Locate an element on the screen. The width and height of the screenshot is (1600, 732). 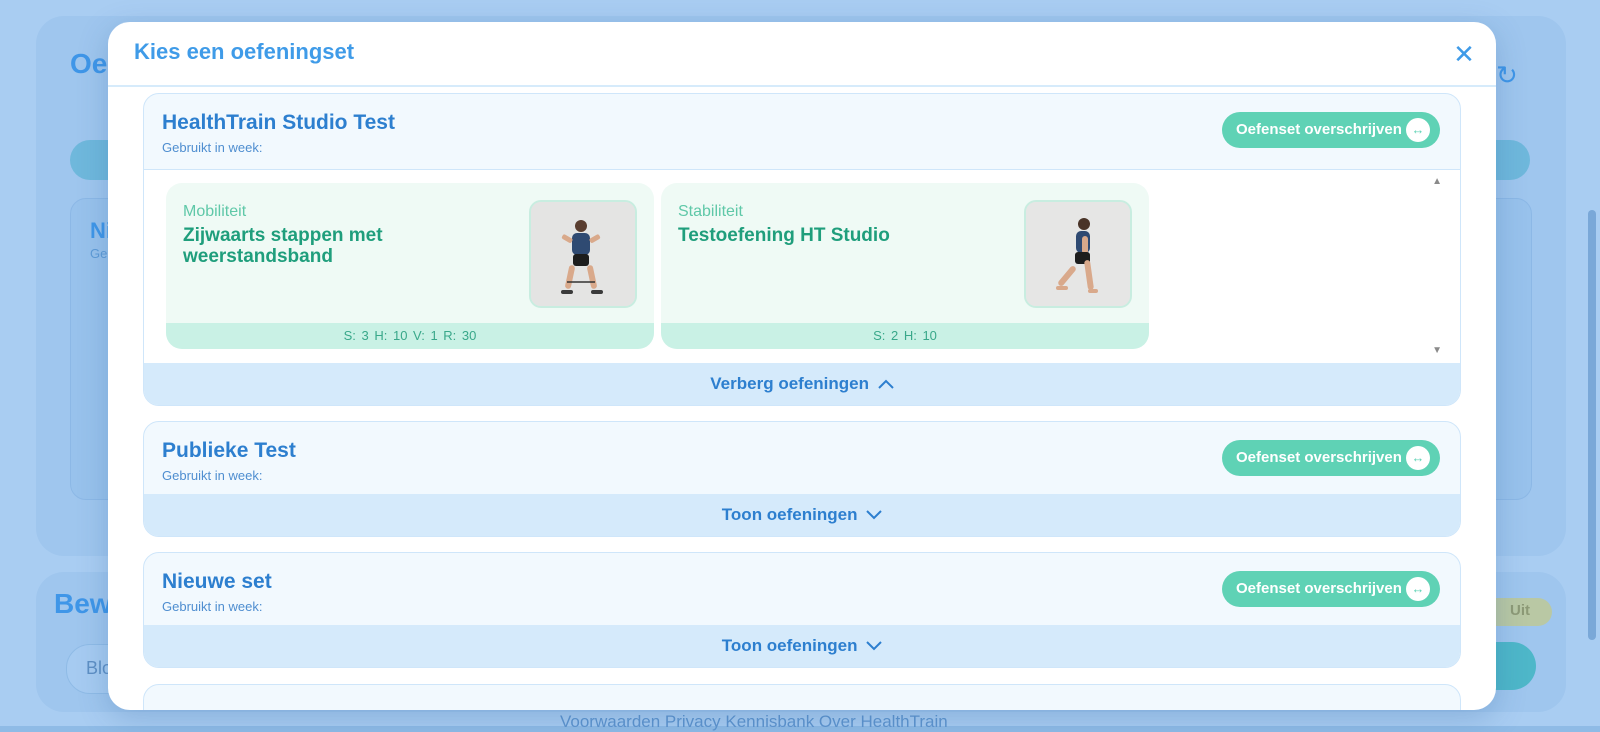
hide-exercises-toggle: Verberg oefeningen is located at coordinates (802, 384).